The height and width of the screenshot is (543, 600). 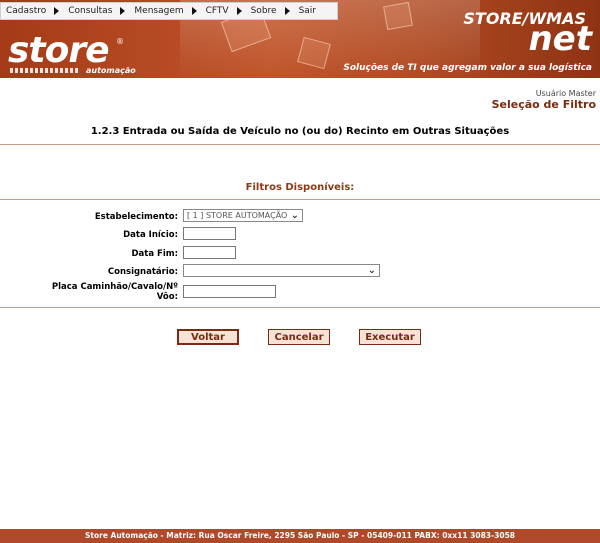 I want to click on section-title: Seleção de Filtro, so click(x=543, y=104).